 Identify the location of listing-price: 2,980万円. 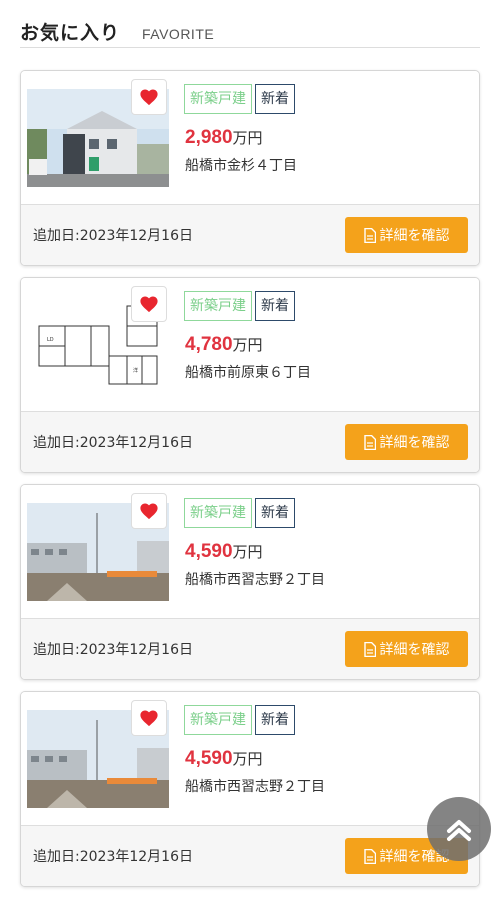
(224, 138).